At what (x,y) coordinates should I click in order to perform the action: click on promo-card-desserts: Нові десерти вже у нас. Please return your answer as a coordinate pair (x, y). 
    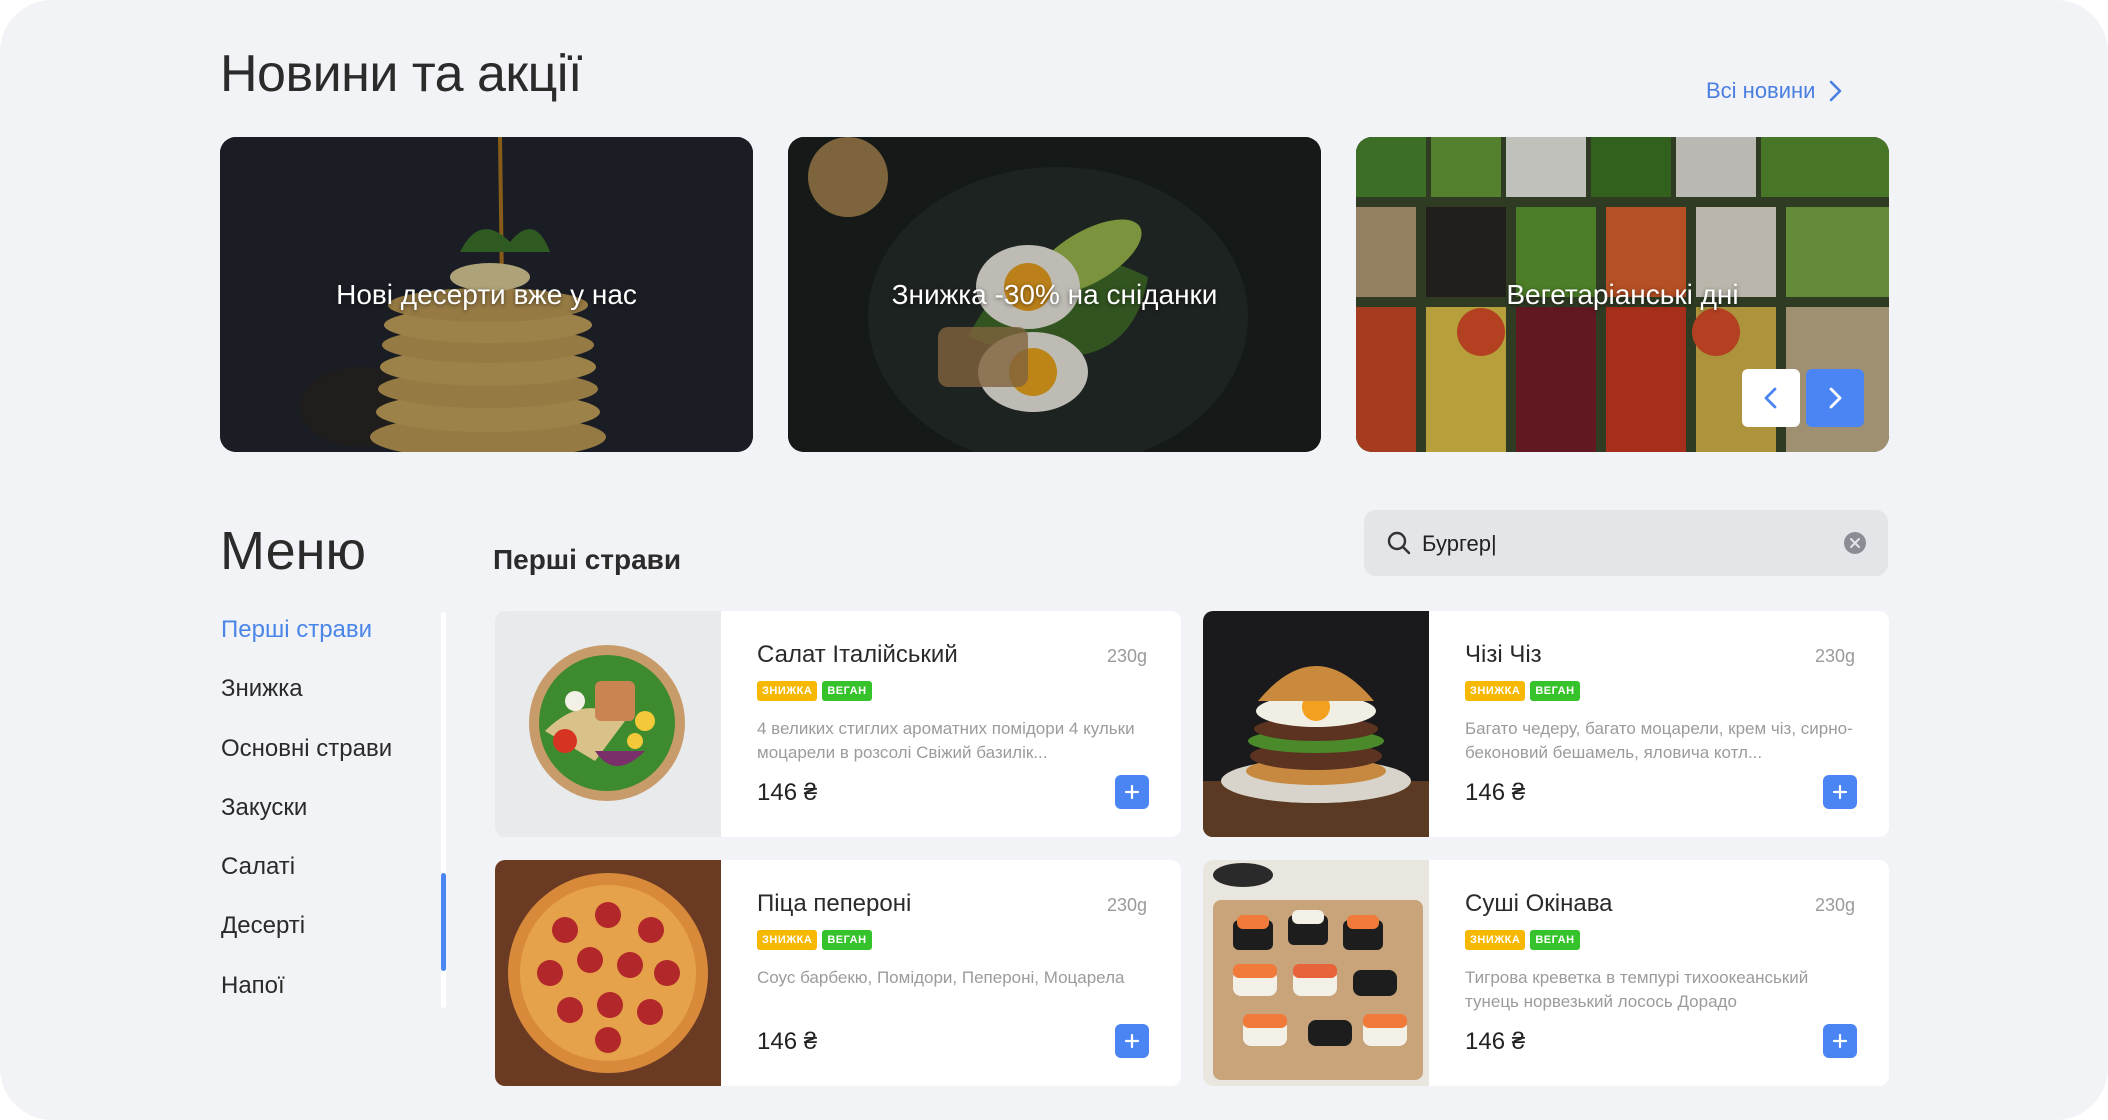
    Looking at the image, I should click on (486, 294).